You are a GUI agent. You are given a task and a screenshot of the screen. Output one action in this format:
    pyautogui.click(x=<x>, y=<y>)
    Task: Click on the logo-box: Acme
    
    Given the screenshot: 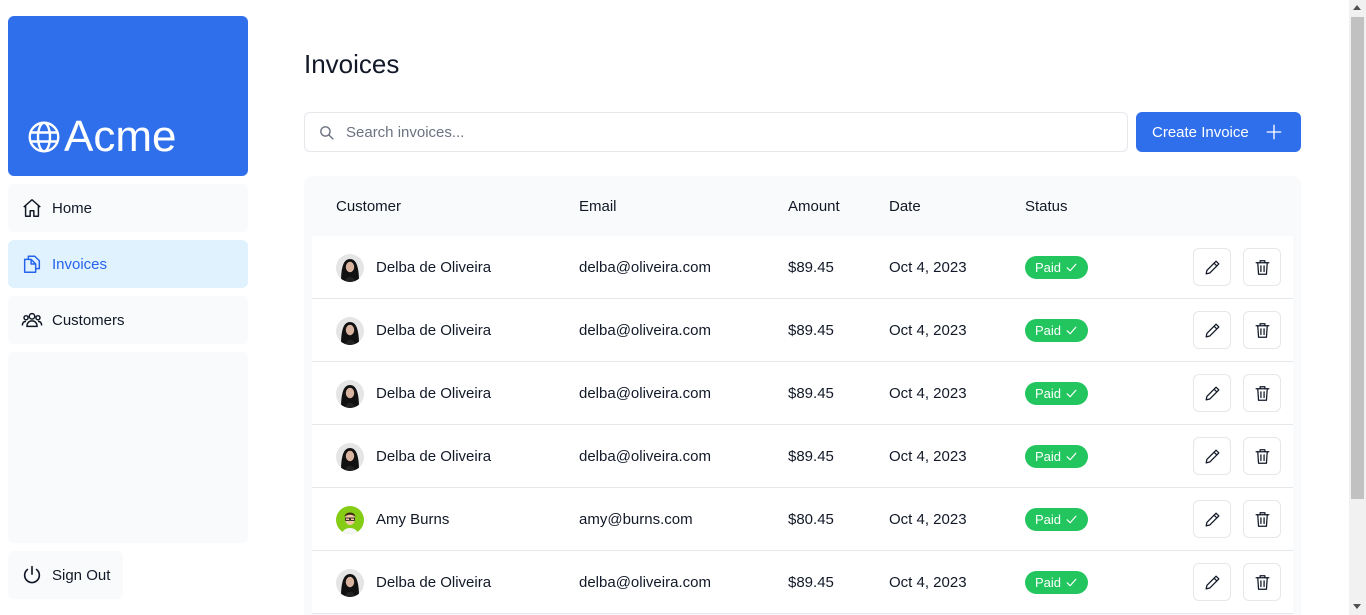 What is the action you would take?
    pyautogui.click(x=128, y=96)
    